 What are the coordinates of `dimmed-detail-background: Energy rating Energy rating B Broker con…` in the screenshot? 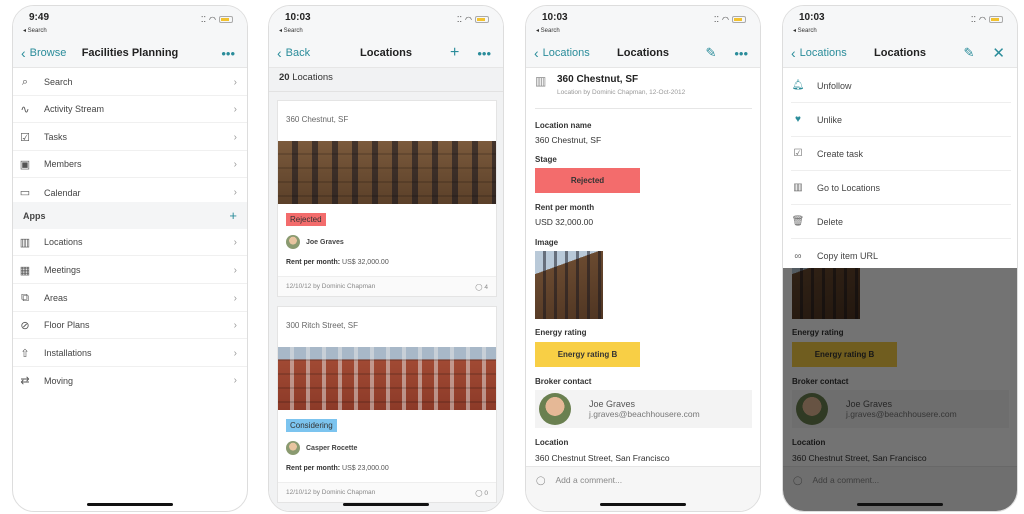 It's located at (900, 389).